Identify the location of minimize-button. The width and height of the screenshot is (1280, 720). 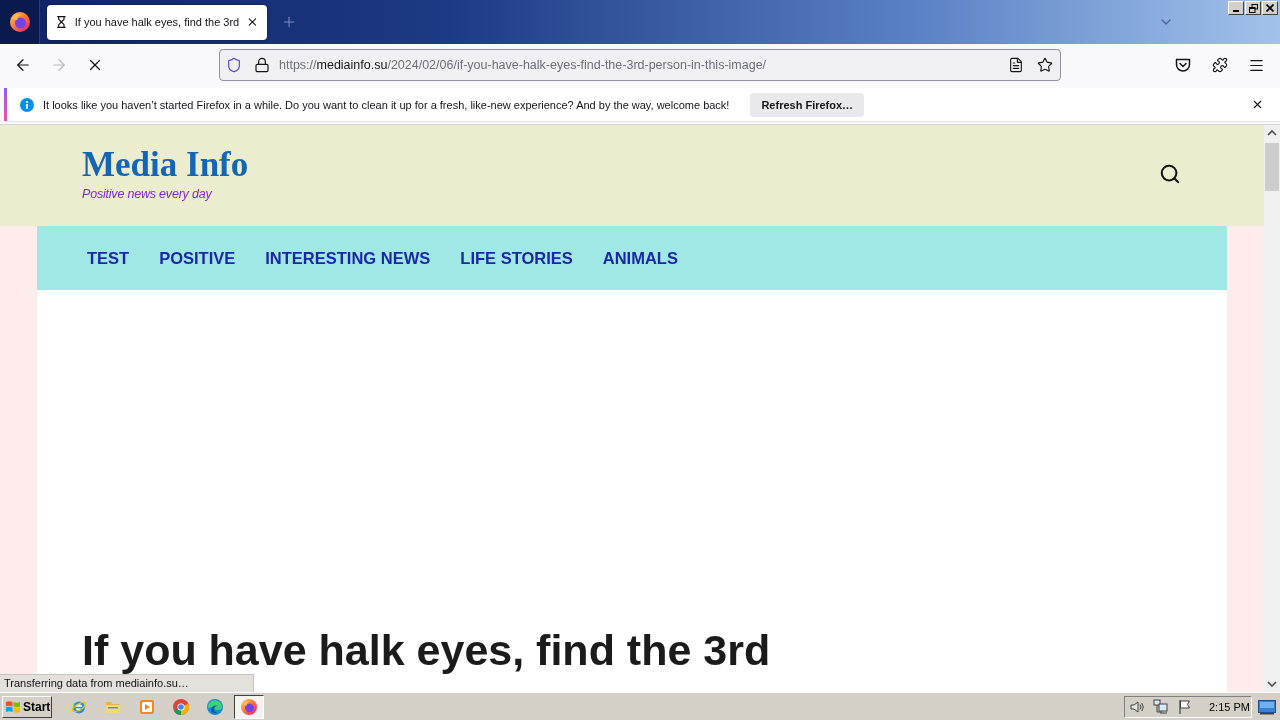
(1236, 8).